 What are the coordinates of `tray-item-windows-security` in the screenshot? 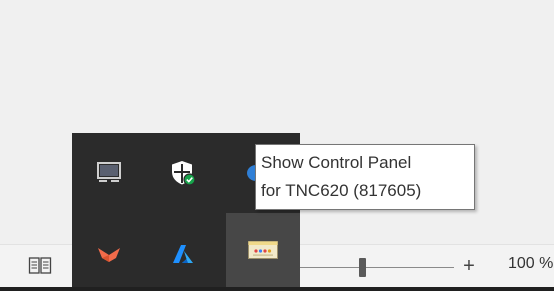 It's located at (183, 173).